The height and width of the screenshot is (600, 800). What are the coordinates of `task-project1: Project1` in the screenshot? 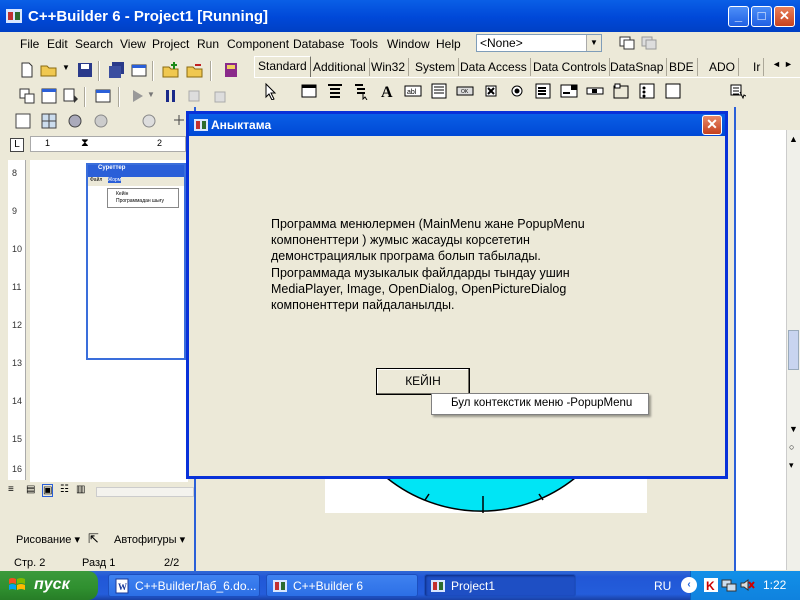 It's located at (500, 585).